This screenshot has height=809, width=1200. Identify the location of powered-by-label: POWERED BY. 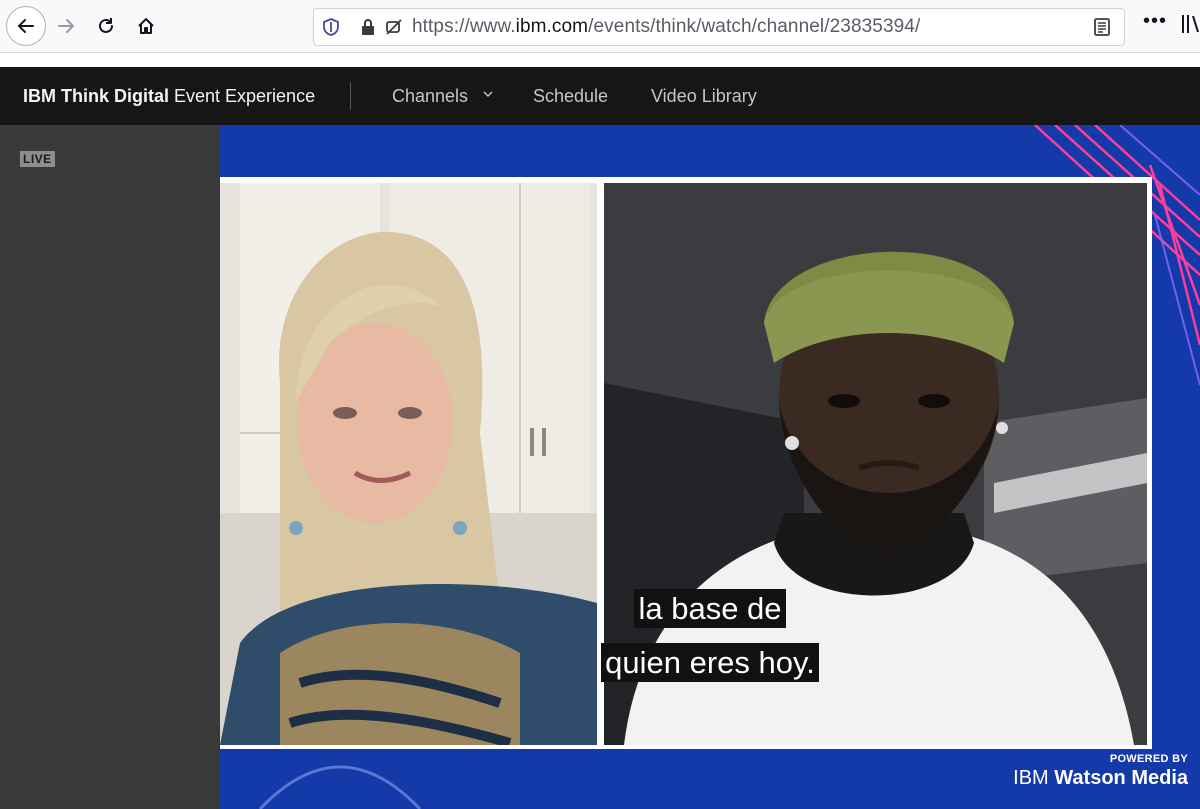
(1148, 759).